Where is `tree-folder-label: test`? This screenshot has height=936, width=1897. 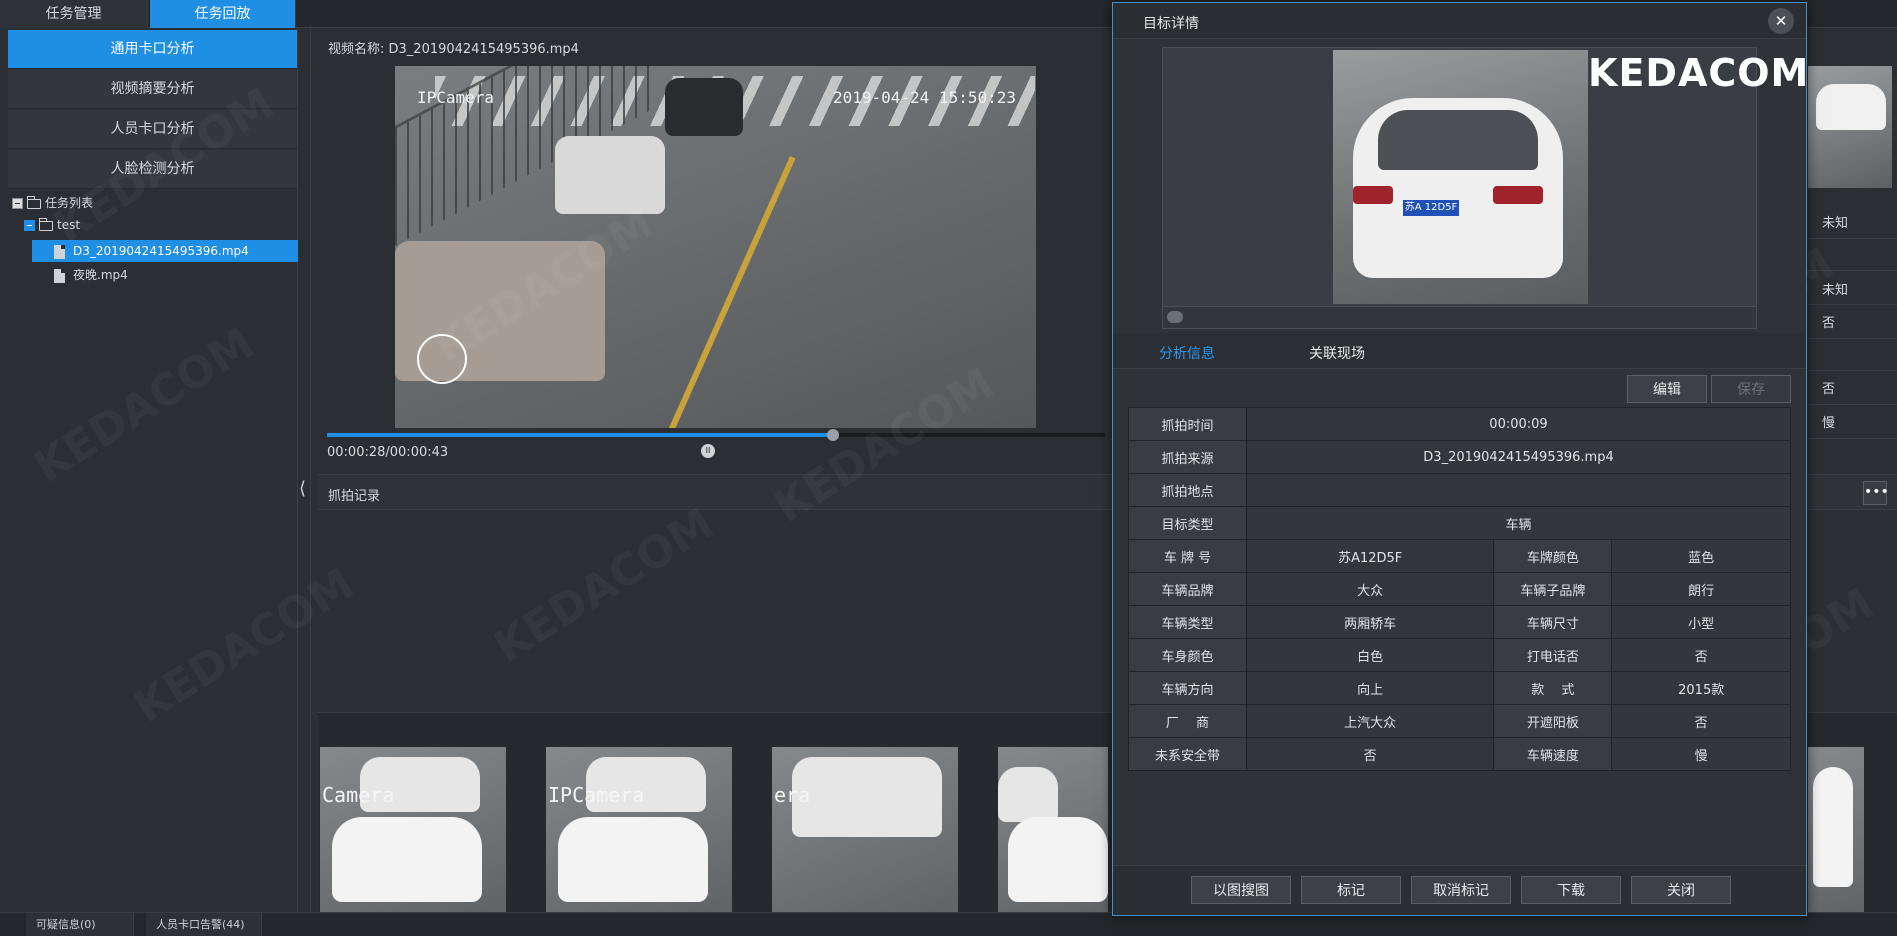 tree-folder-label: test is located at coordinates (69, 225).